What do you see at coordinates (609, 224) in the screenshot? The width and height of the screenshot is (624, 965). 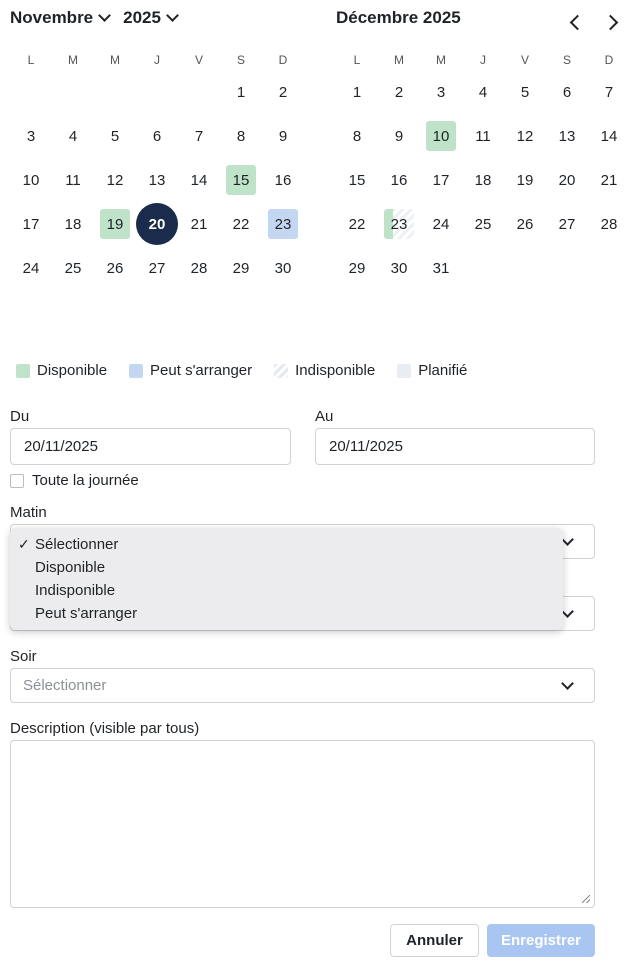 I see `day-number: 28` at bounding box center [609, 224].